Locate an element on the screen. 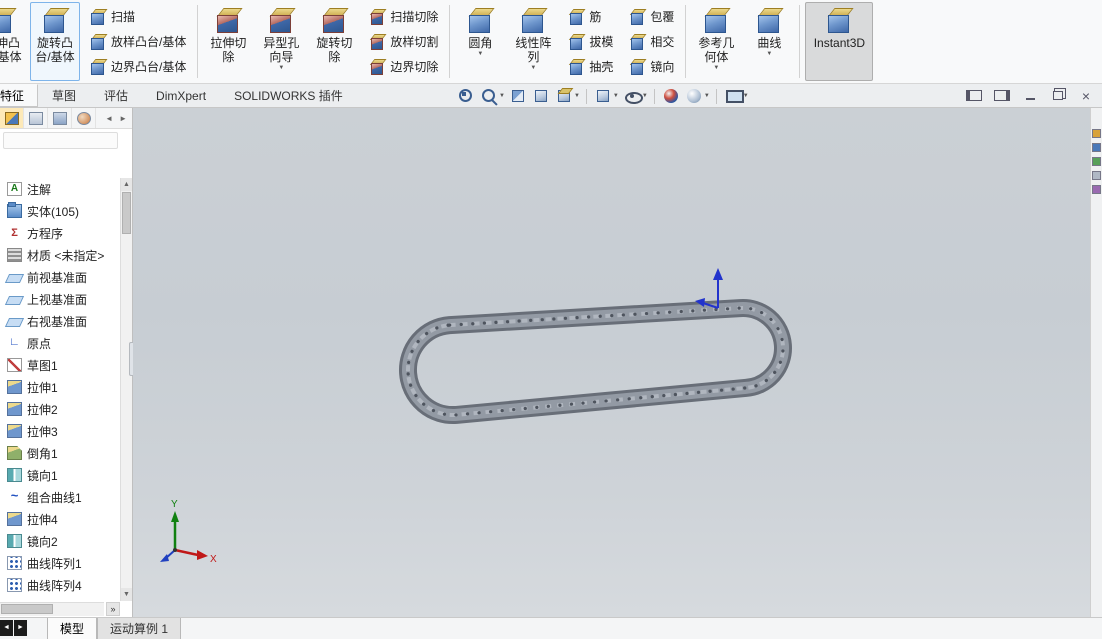 The height and width of the screenshot is (639, 1102). linear-pattern-button: 线性阵列 ▼ is located at coordinates (533, 41).